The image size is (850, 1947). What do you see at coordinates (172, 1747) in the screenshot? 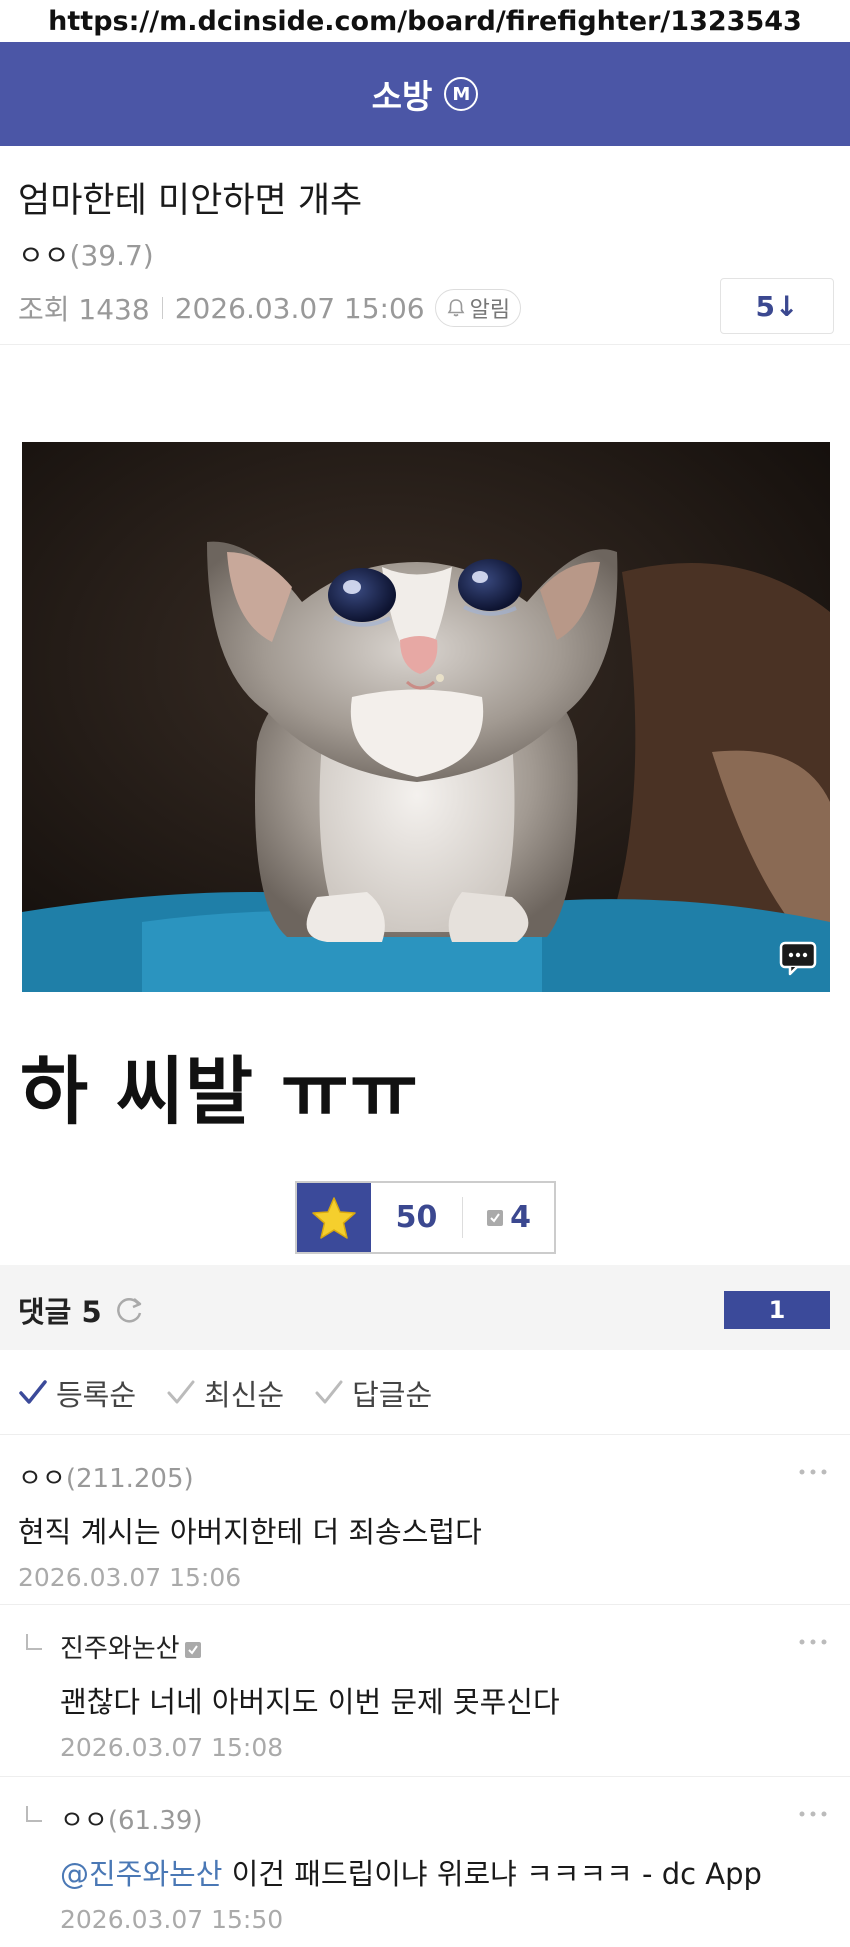
I see `comment-date: 2026.03.07 15:08` at bounding box center [172, 1747].